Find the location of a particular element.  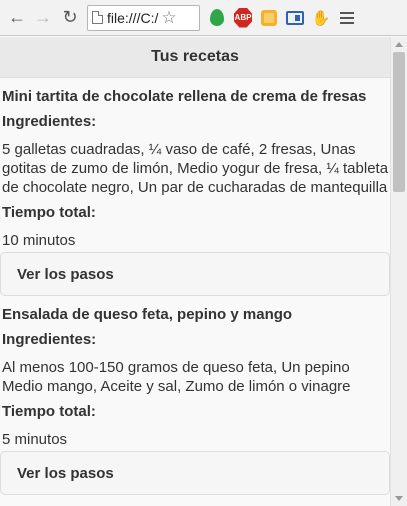

back-arrow-icon: ← is located at coordinates (17, 18).